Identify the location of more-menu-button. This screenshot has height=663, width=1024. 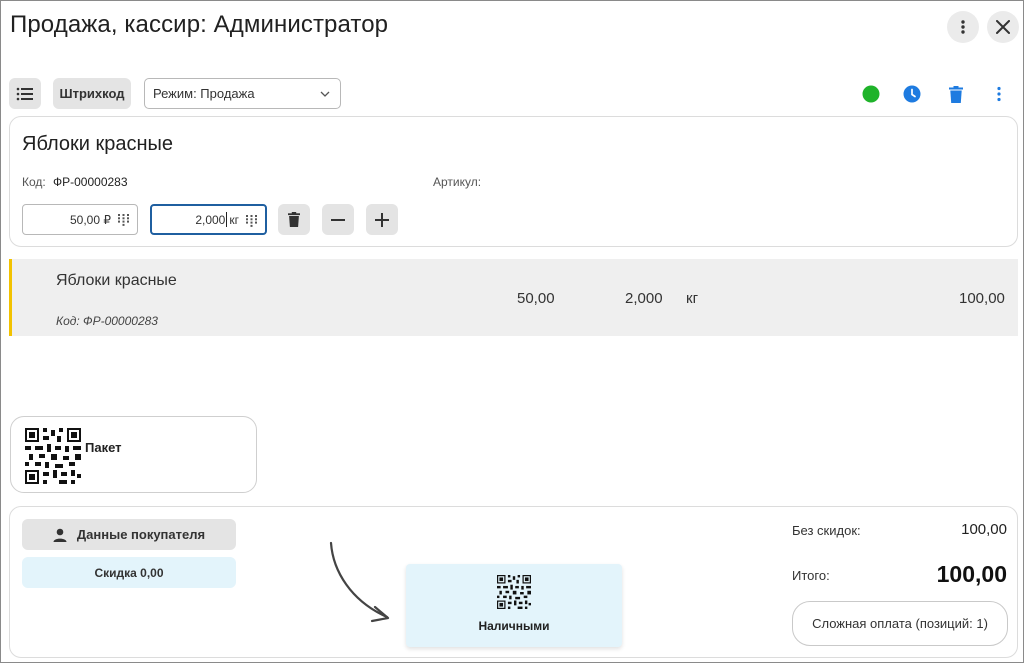
(963, 27).